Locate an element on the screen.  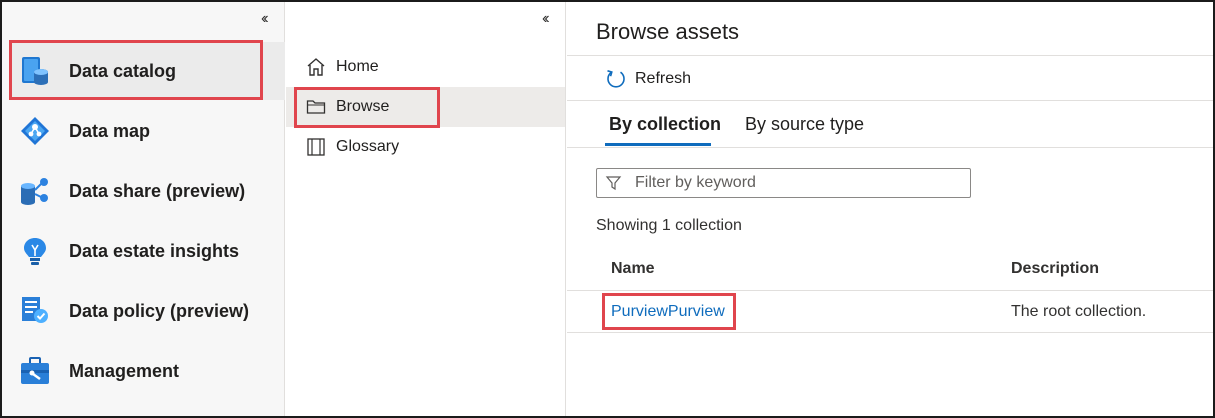
nav-item-management: Management is located at coordinates (148, 371).